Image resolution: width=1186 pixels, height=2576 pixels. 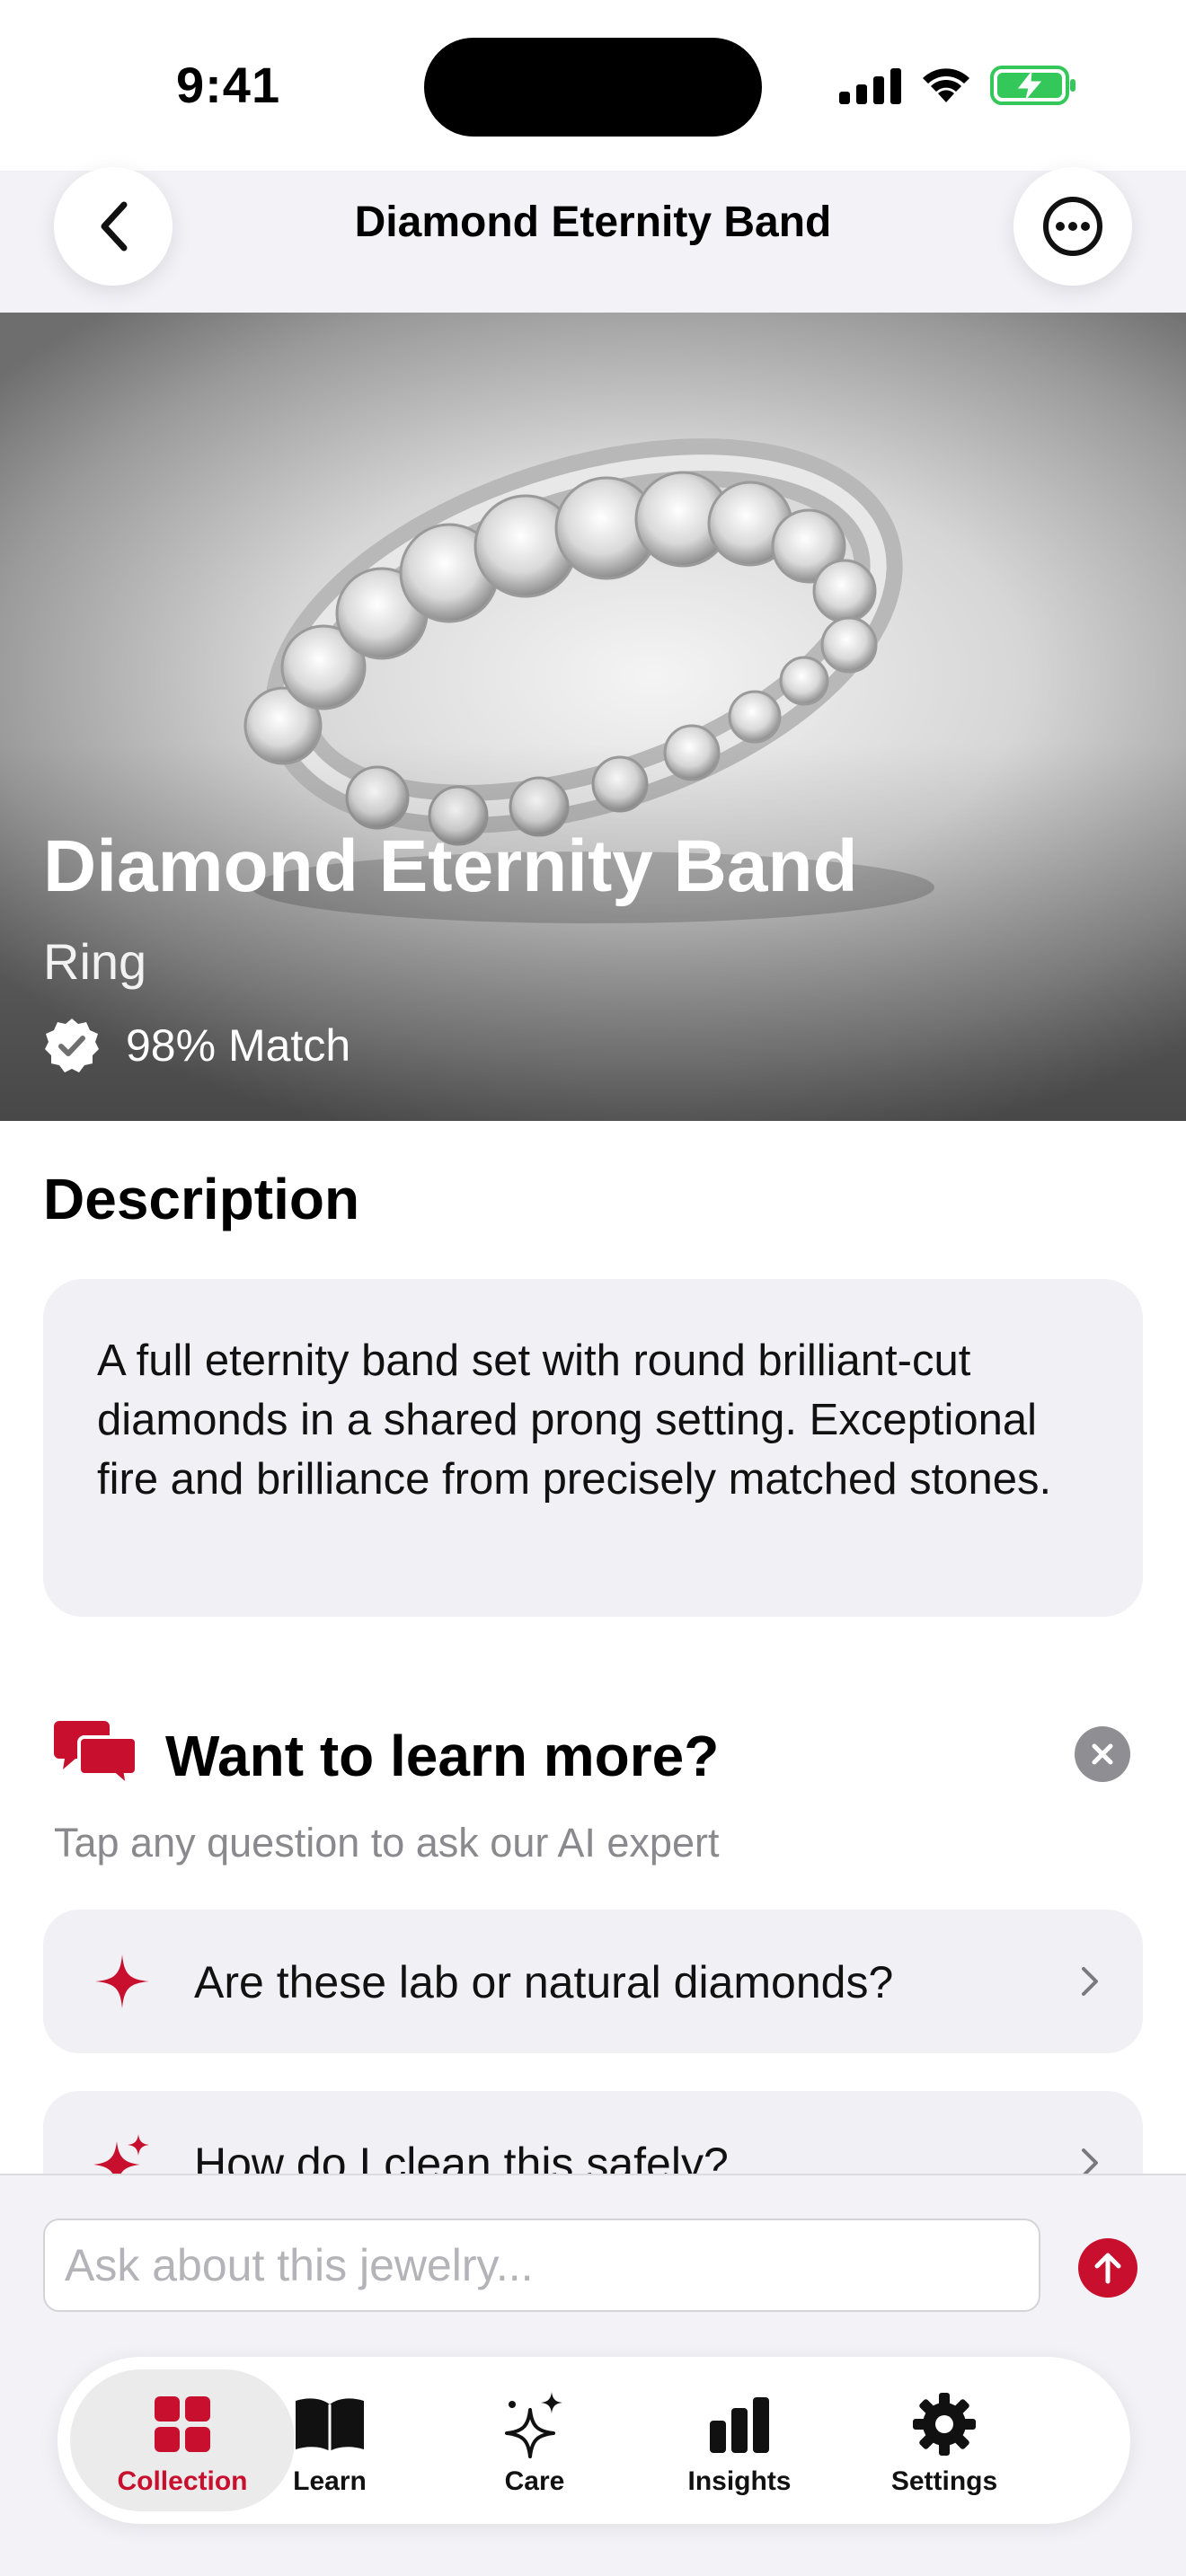 I want to click on dynamic-island, so click(x=593, y=87).